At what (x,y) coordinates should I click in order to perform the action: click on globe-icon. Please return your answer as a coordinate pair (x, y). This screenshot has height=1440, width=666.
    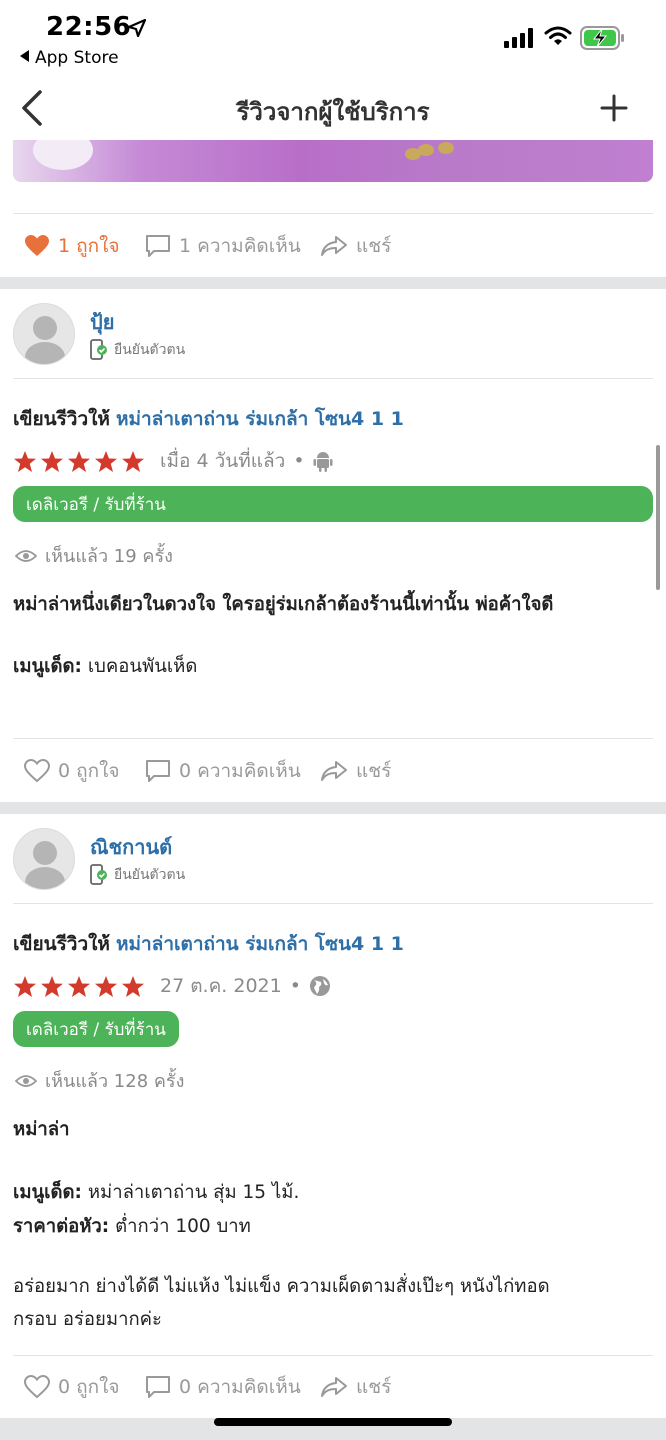
    Looking at the image, I should click on (319, 986).